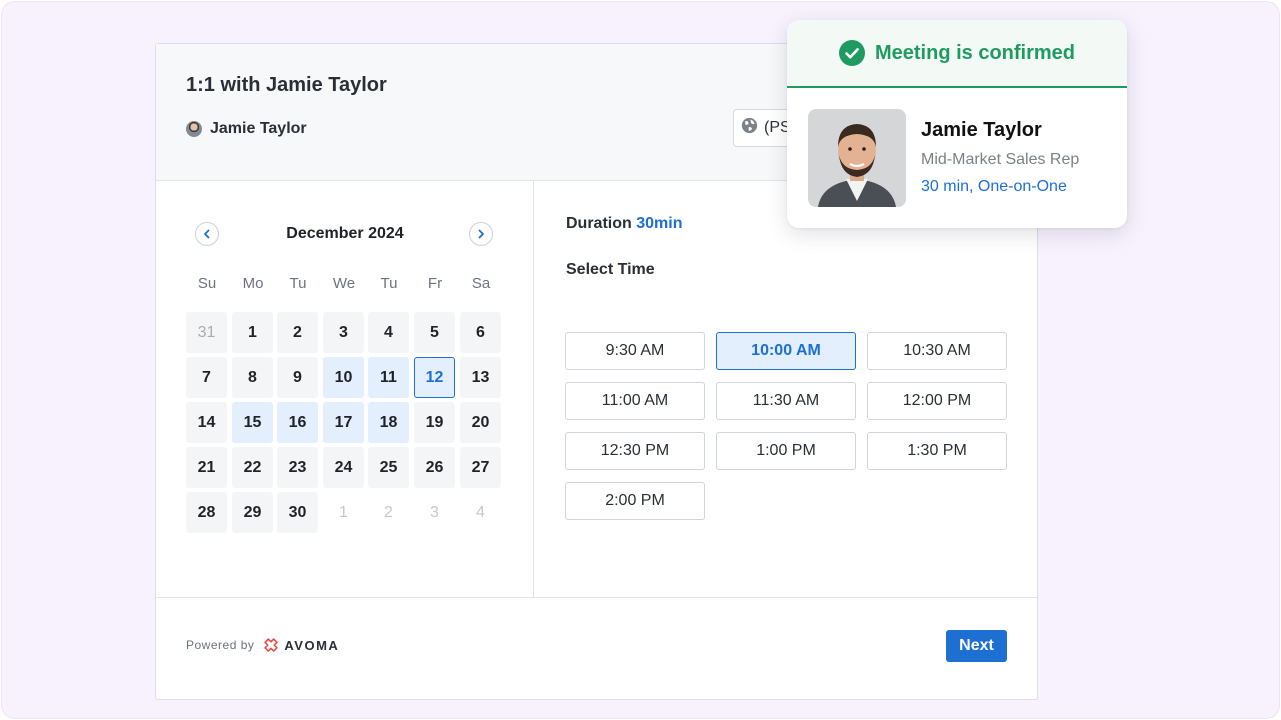 Image resolution: width=1281 pixels, height=720 pixels. I want to click on confirmation-title: Meeting is confirmed, so click(975, 52).